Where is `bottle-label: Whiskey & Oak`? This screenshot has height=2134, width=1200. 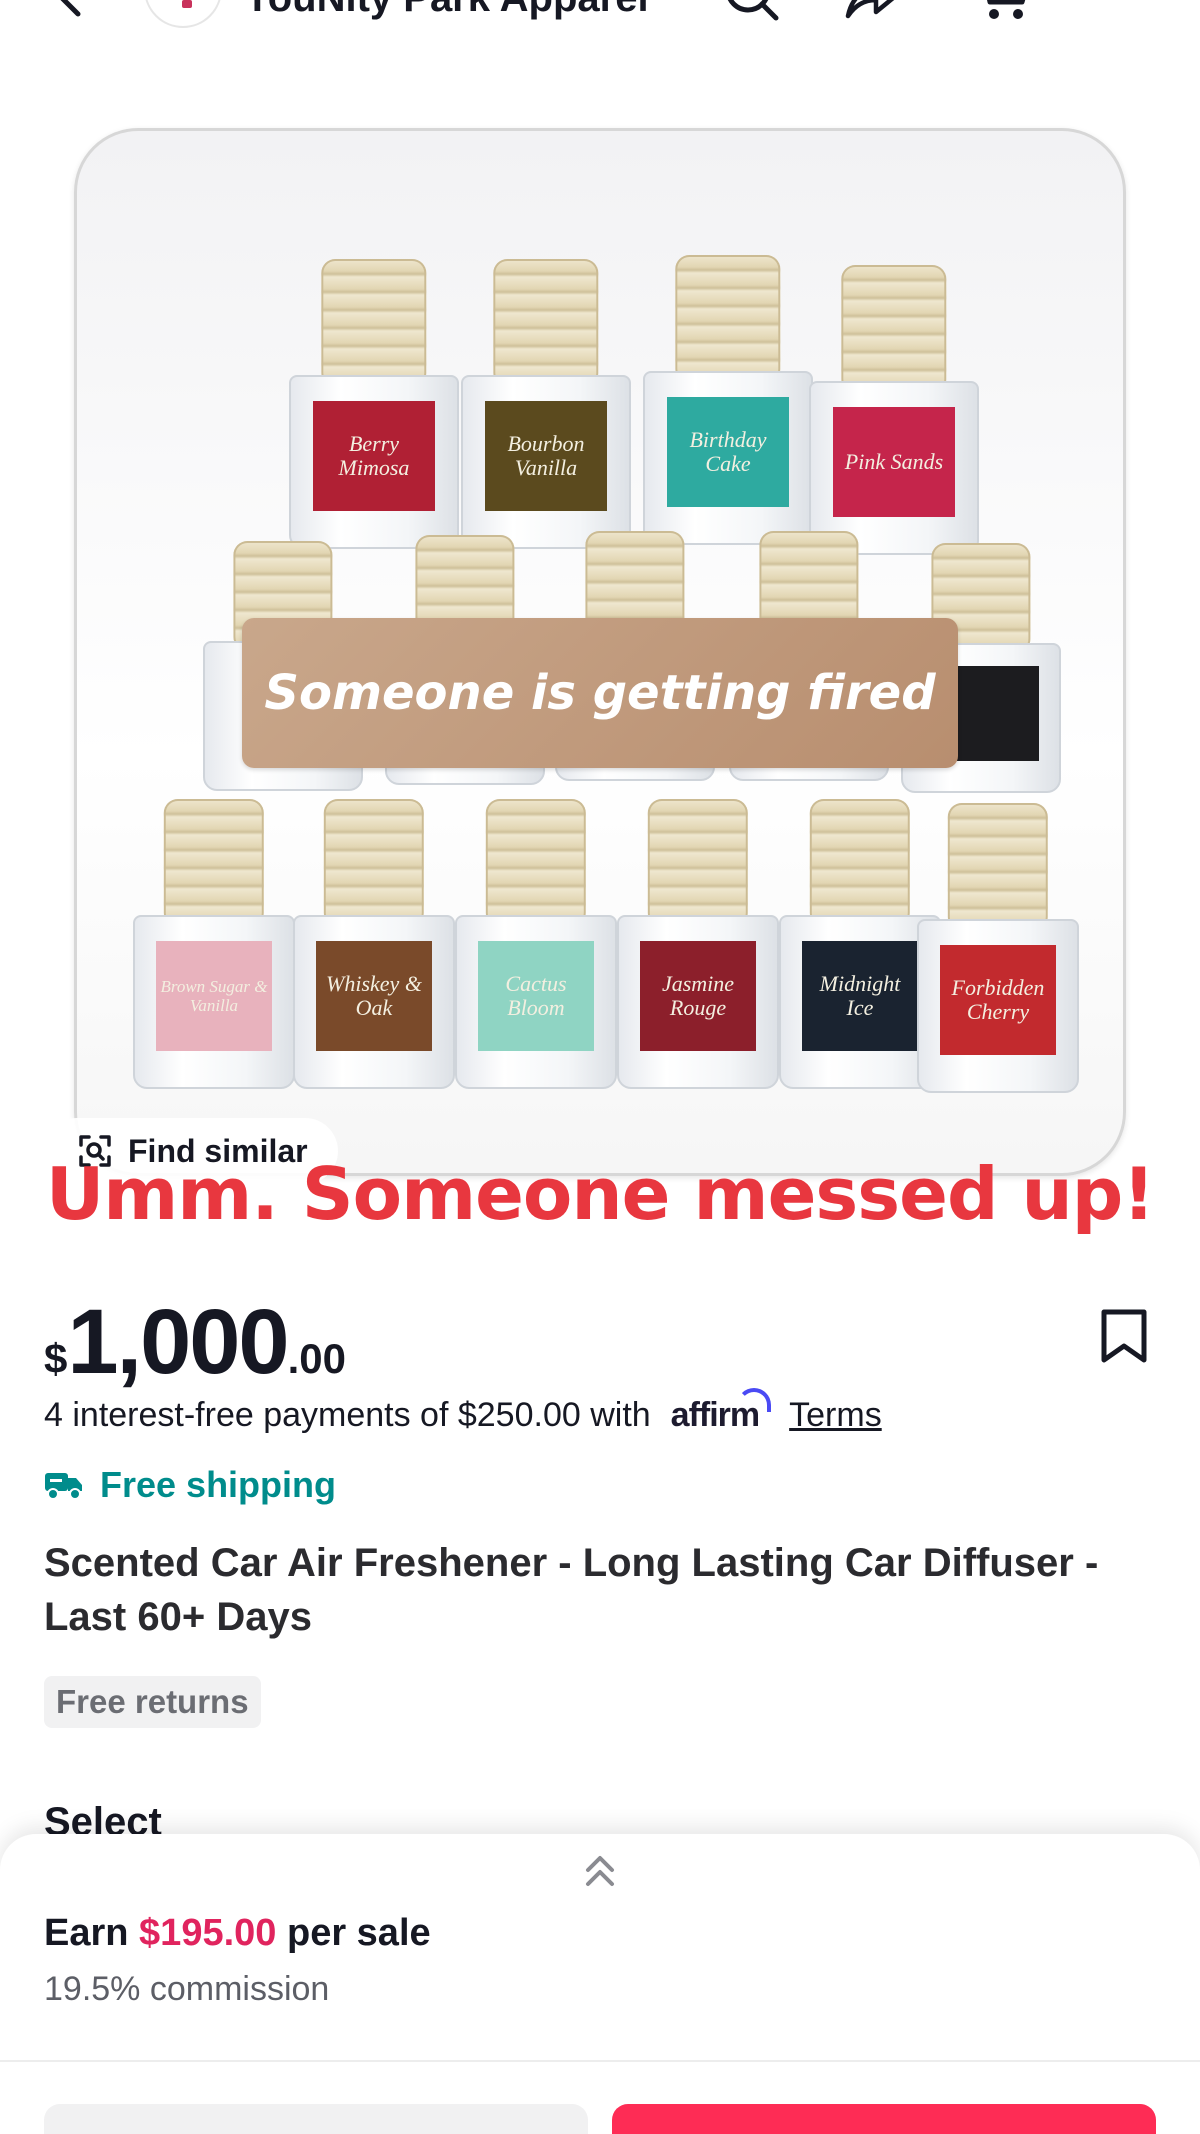
bottle-label: Whiskey & Oak is located at coordinates (374, 996).